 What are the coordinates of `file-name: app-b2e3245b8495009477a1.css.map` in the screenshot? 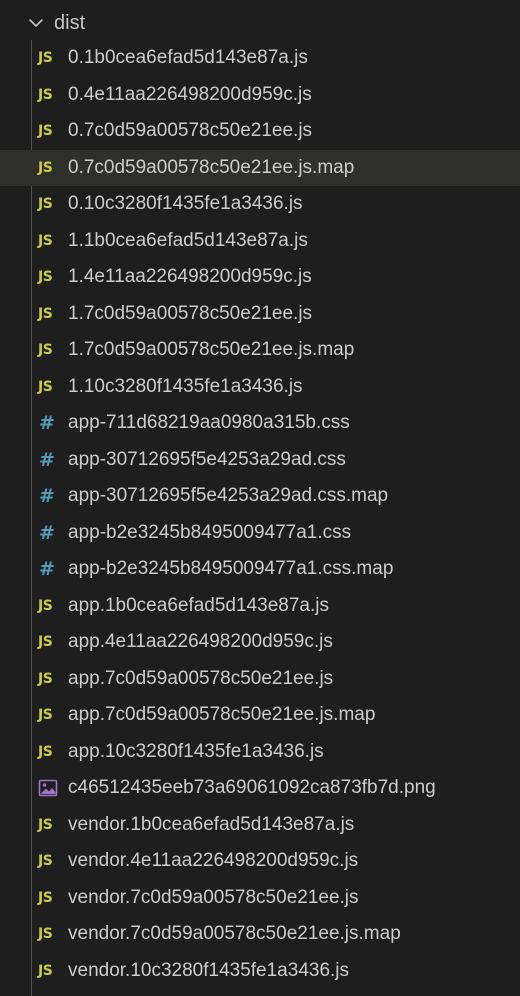 It's located at (231, 568).